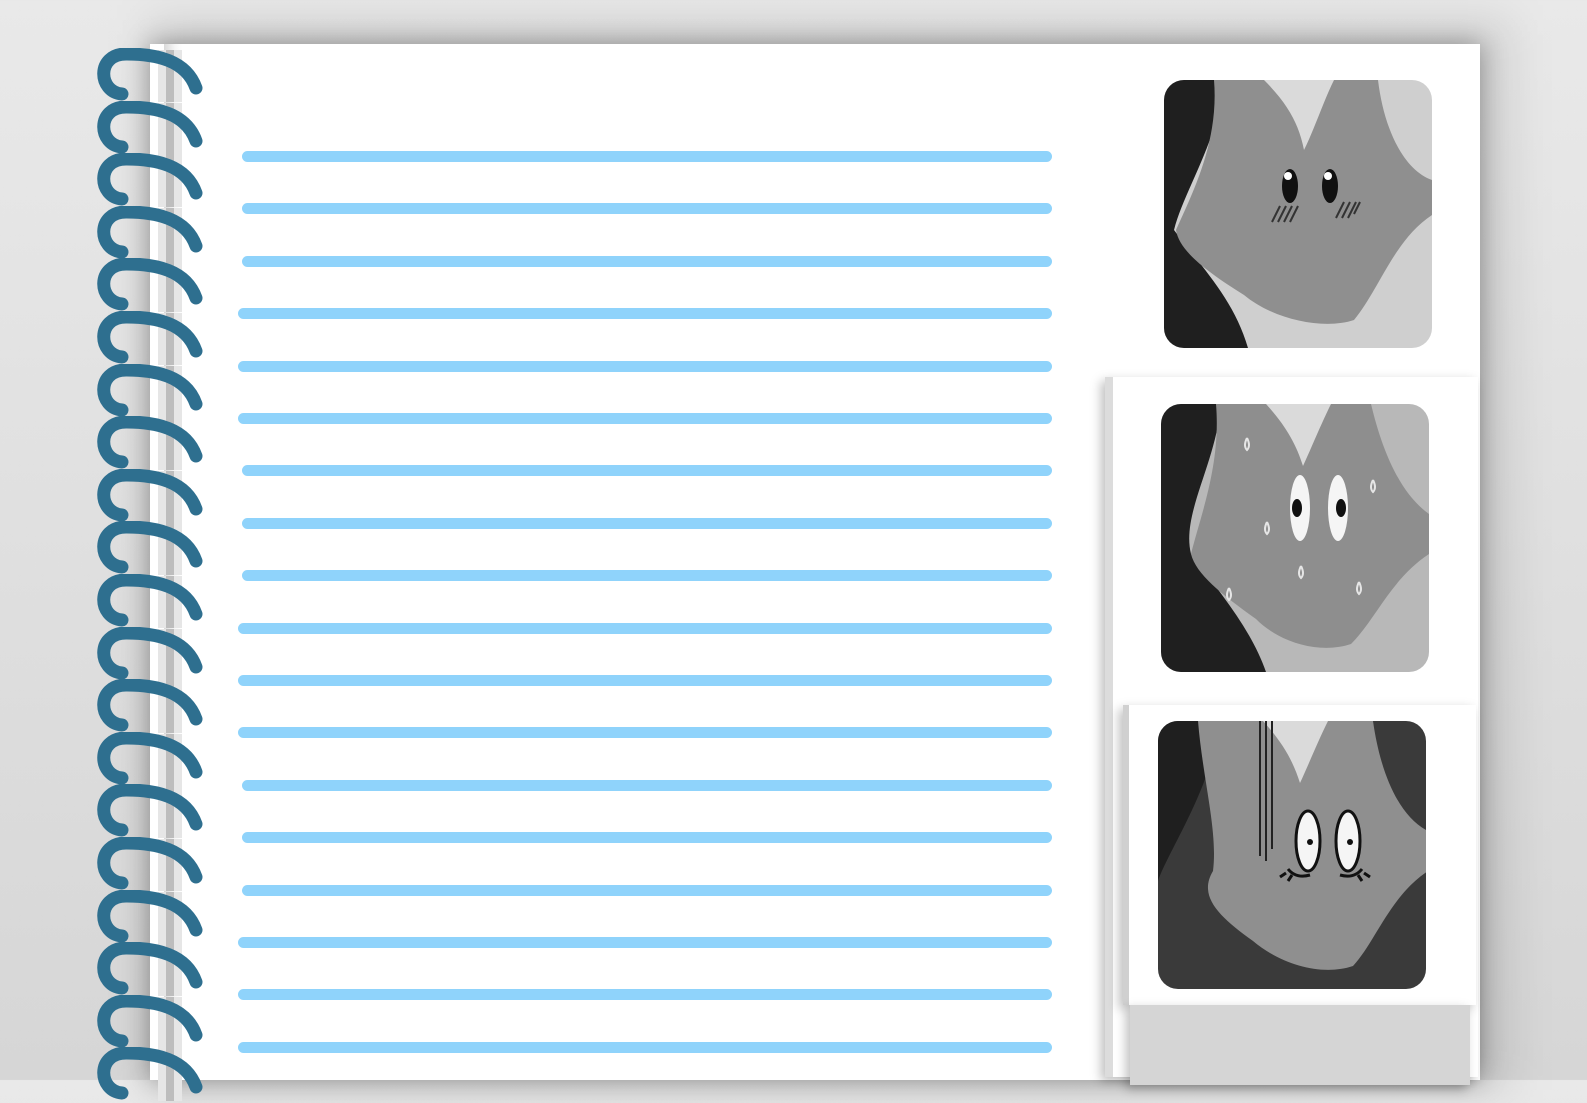  I want to click on gloomy-face-icon, so click(1292, 855).